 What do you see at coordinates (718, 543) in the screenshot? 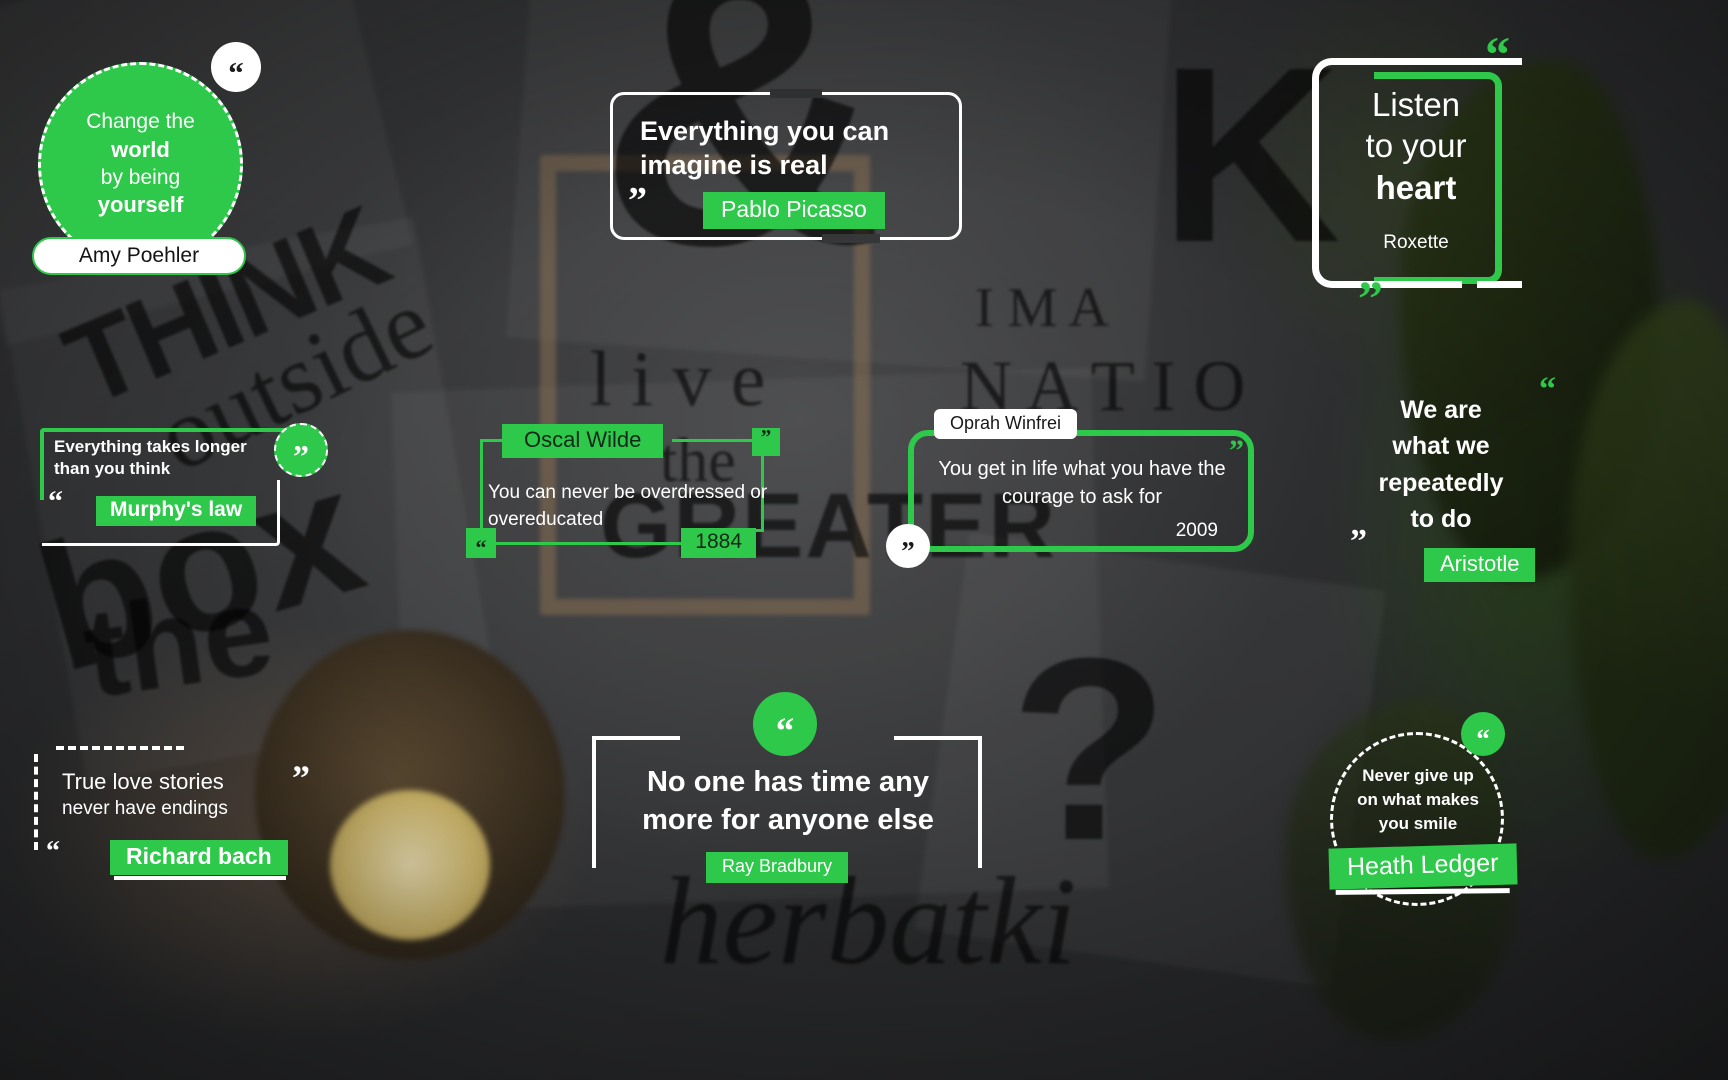
I see `wilde-year-tag: 1884` at bounding box center [718, 543].